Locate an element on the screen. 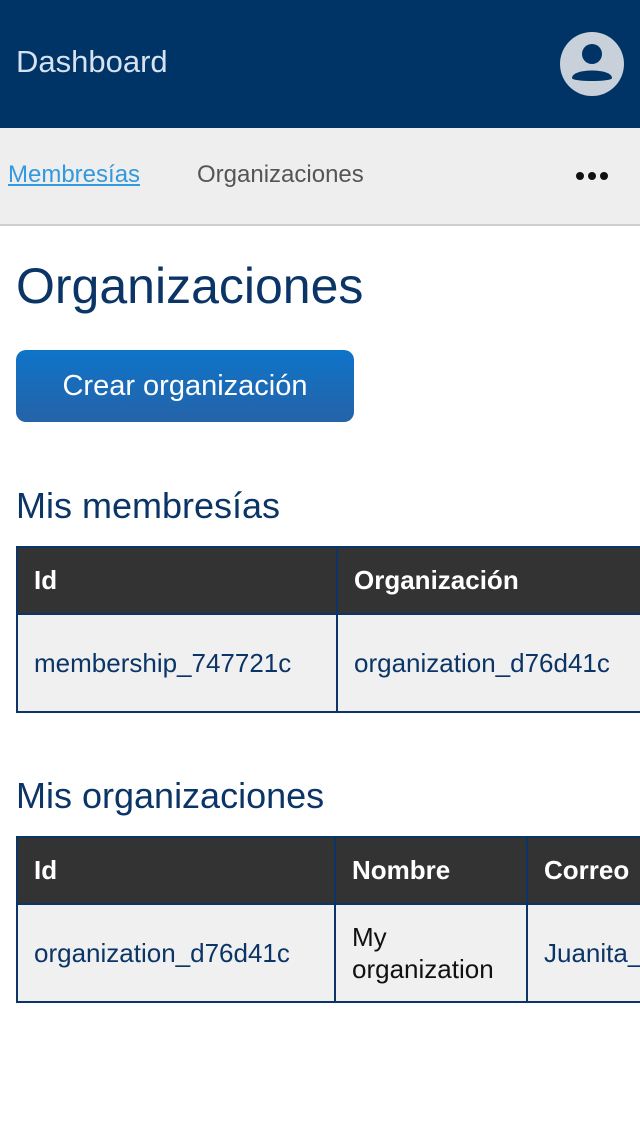  organization-name-cell: My organization is located at coordinates (431, 953).